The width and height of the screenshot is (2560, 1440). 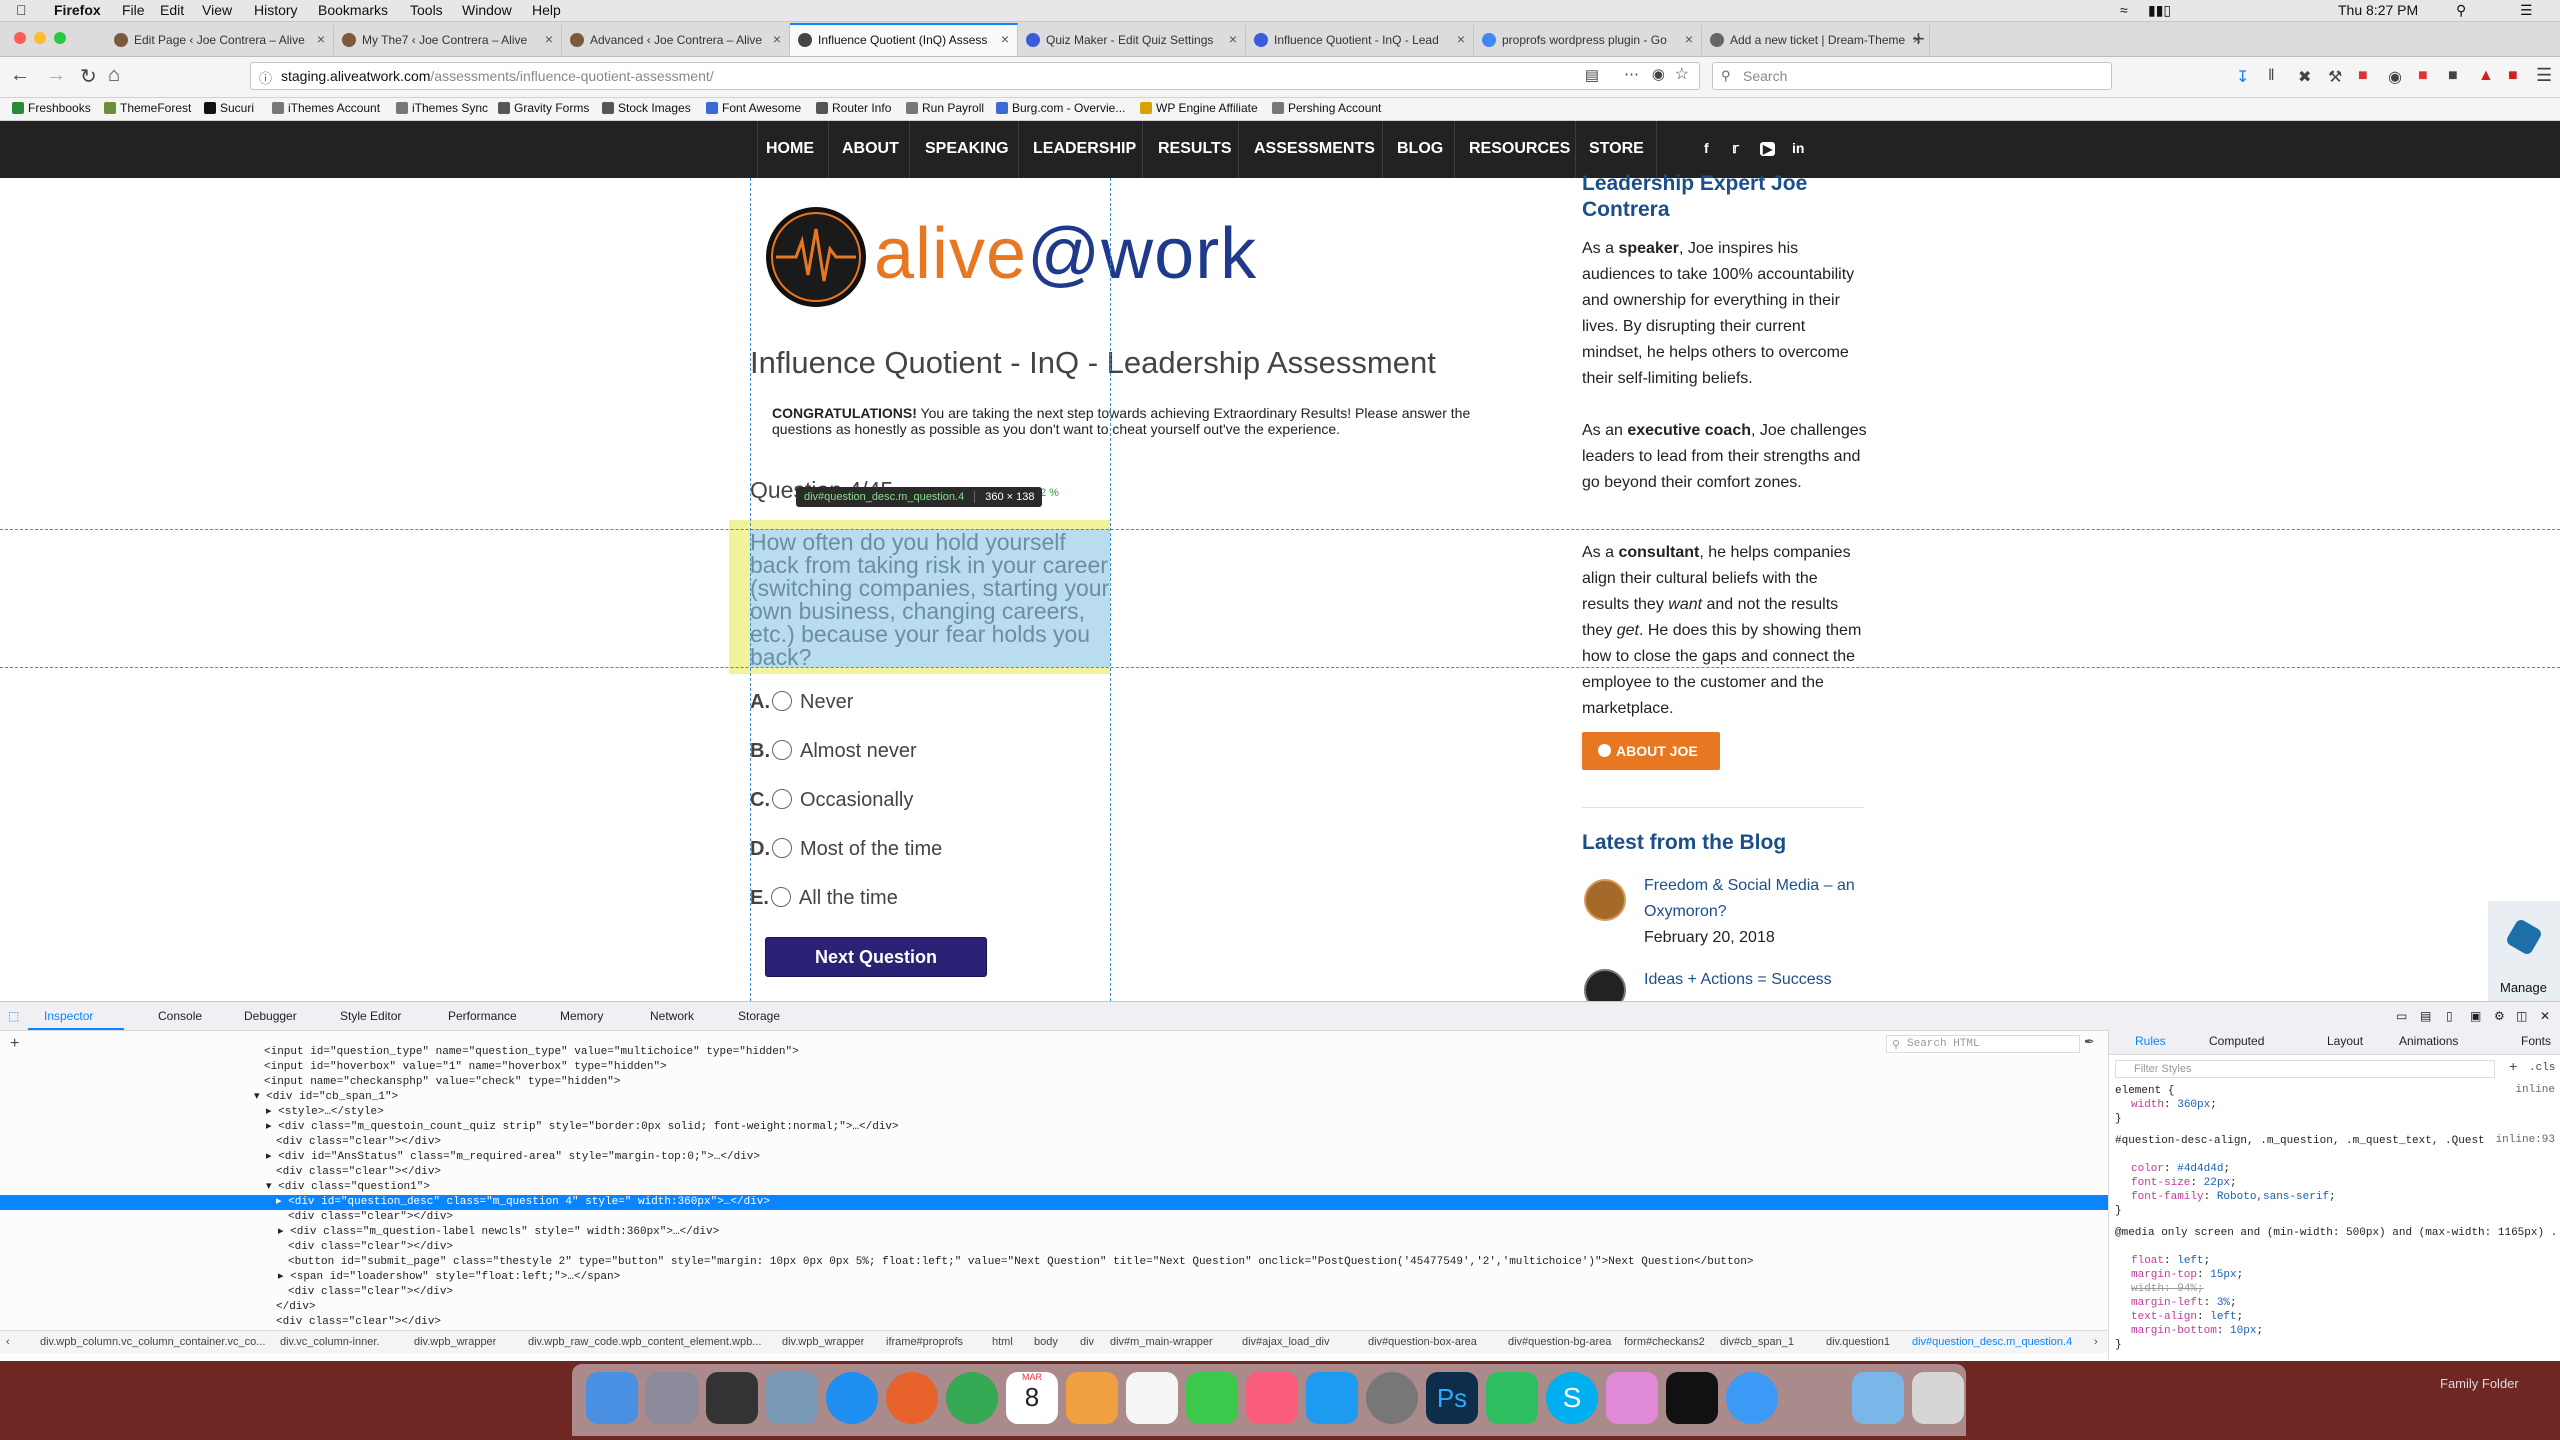 I want to click on bookmark-item: Font Awesome, so click(x=753, y=108).